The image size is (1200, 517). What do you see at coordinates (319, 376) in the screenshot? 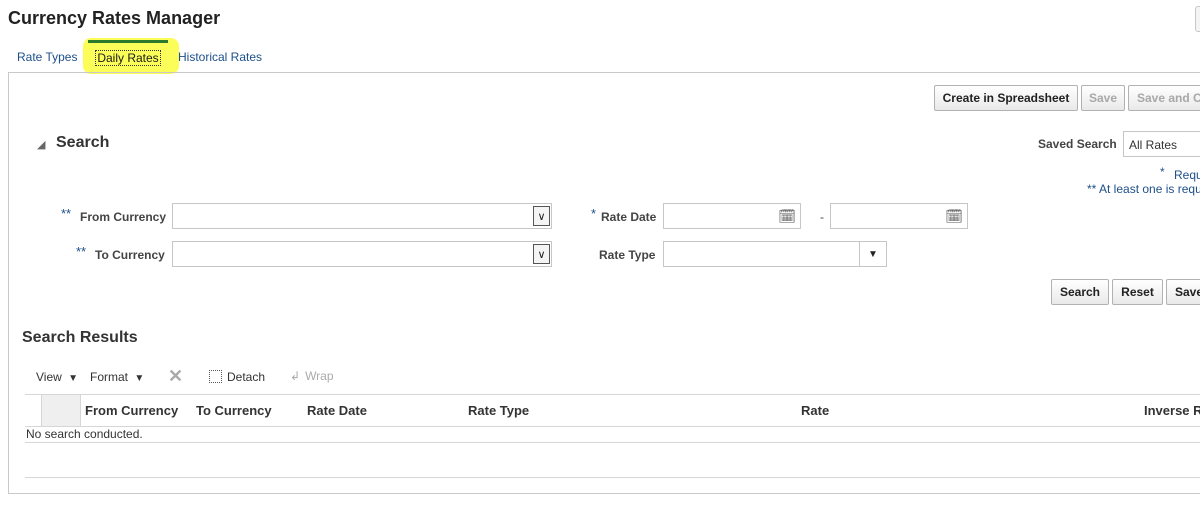
I see `wrap-label: Wrap` at bounding box center [319, 376].